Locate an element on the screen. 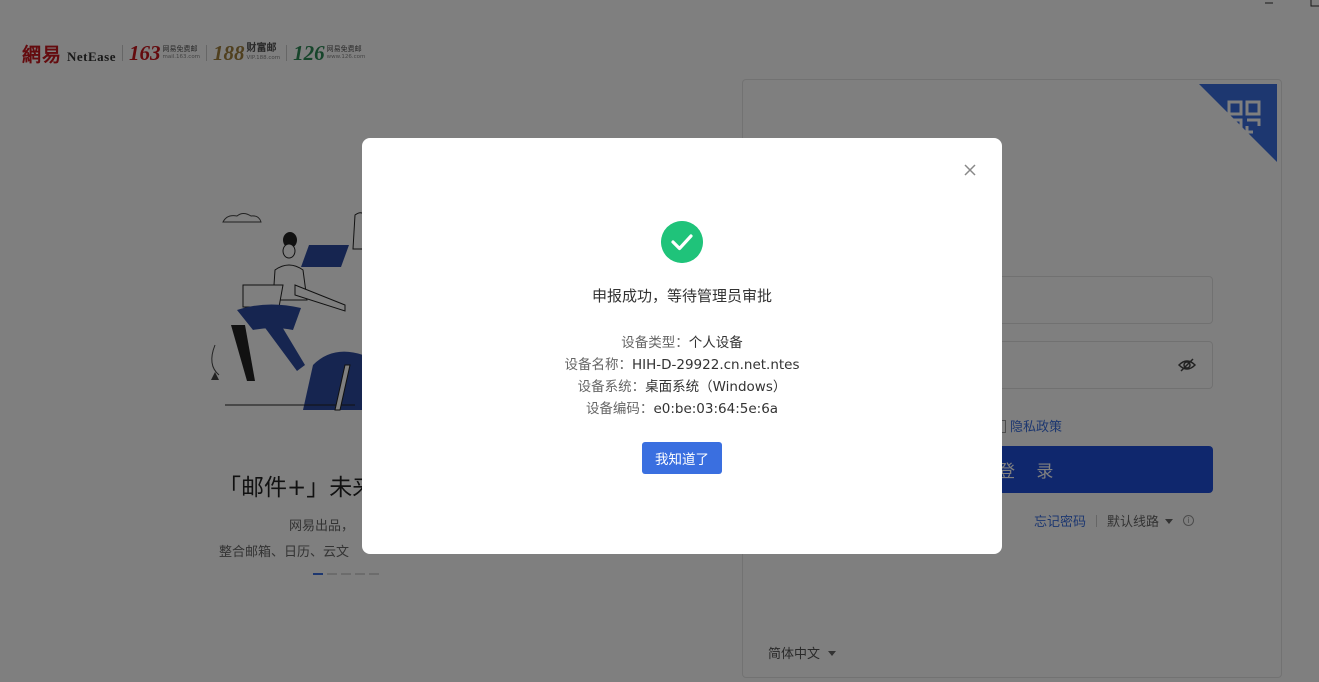 The height and width of the screenshot is (682, 1319). device-code-row: 设备编码：e0:be:03:64:5e:6a is located at coordinates (682, 407).